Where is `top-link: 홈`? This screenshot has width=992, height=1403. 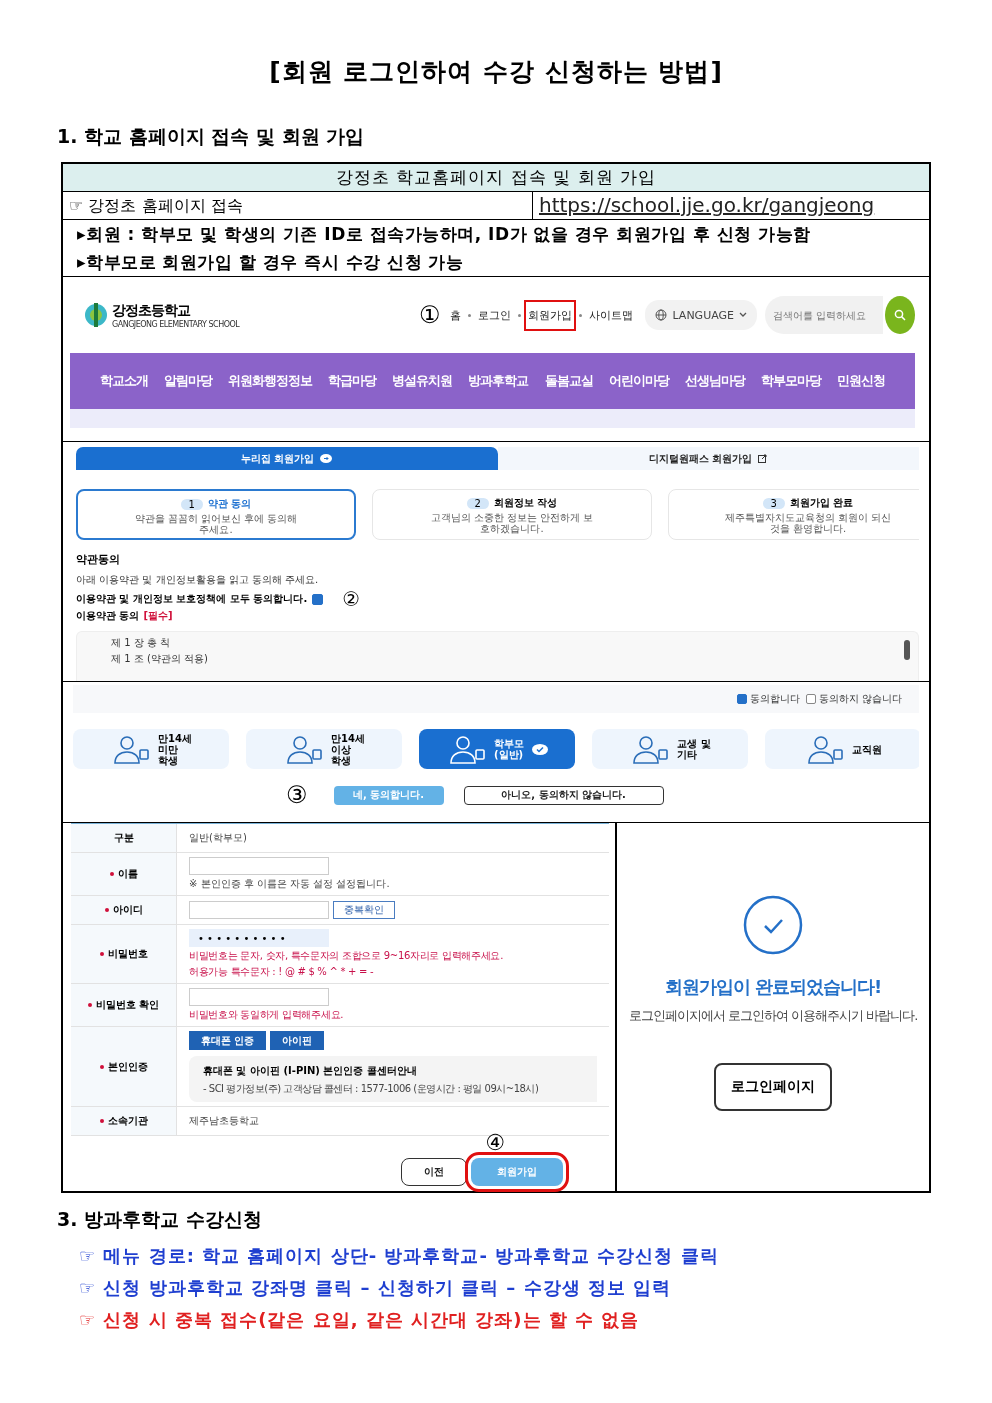 top-link: 홈 is located at coordinates (456, 315).